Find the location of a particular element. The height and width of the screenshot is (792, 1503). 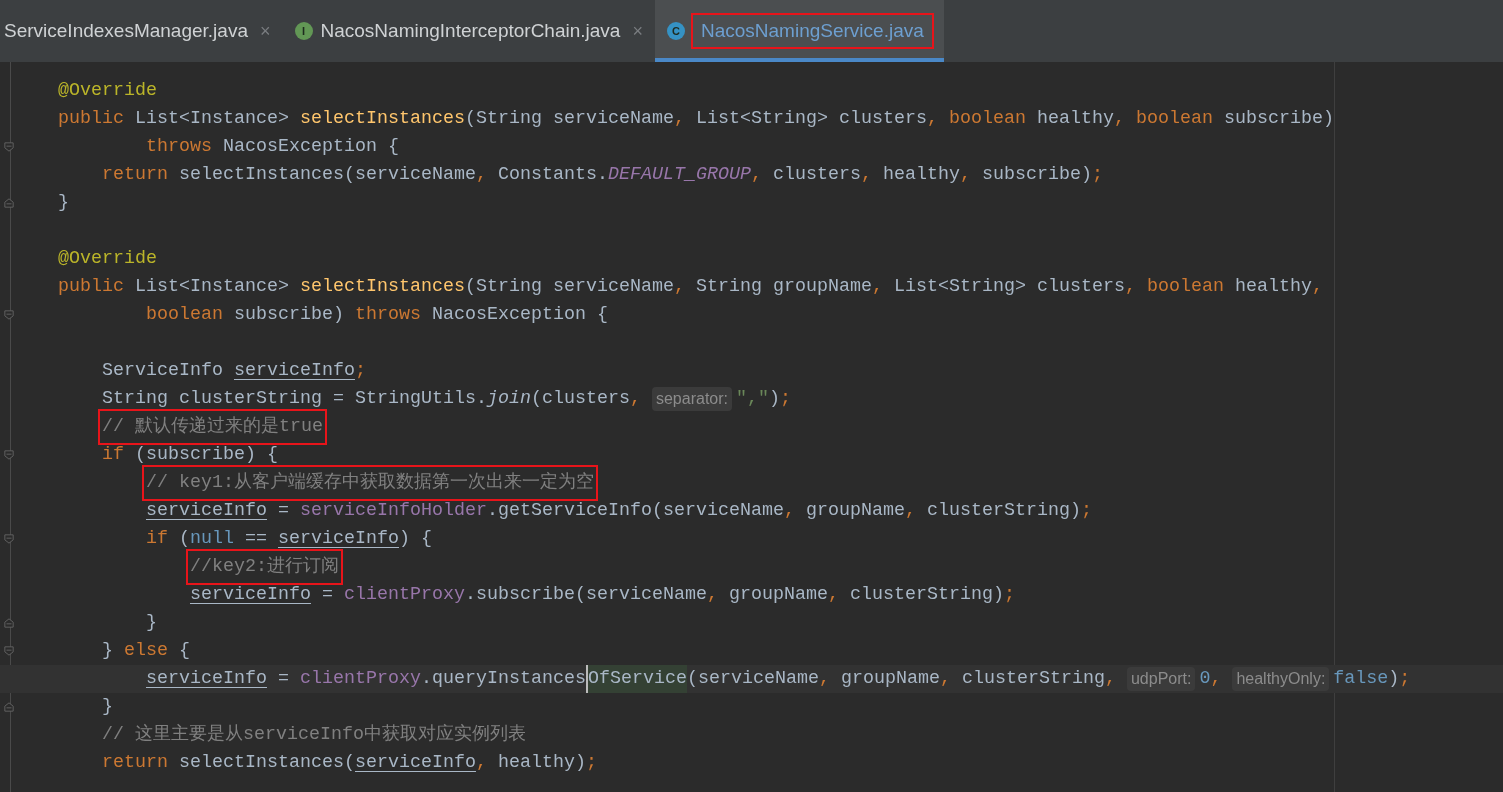

keyword: boolean is located at coordinates (185, 315).